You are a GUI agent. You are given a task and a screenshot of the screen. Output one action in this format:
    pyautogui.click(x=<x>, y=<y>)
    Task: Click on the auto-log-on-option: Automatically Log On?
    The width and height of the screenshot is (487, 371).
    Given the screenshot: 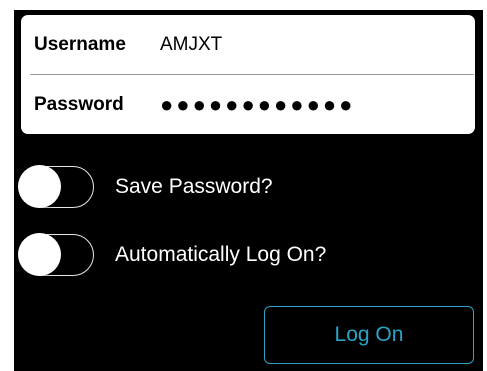 What is the action you would take?
    pyautogui.click(x=172, y=255)
    